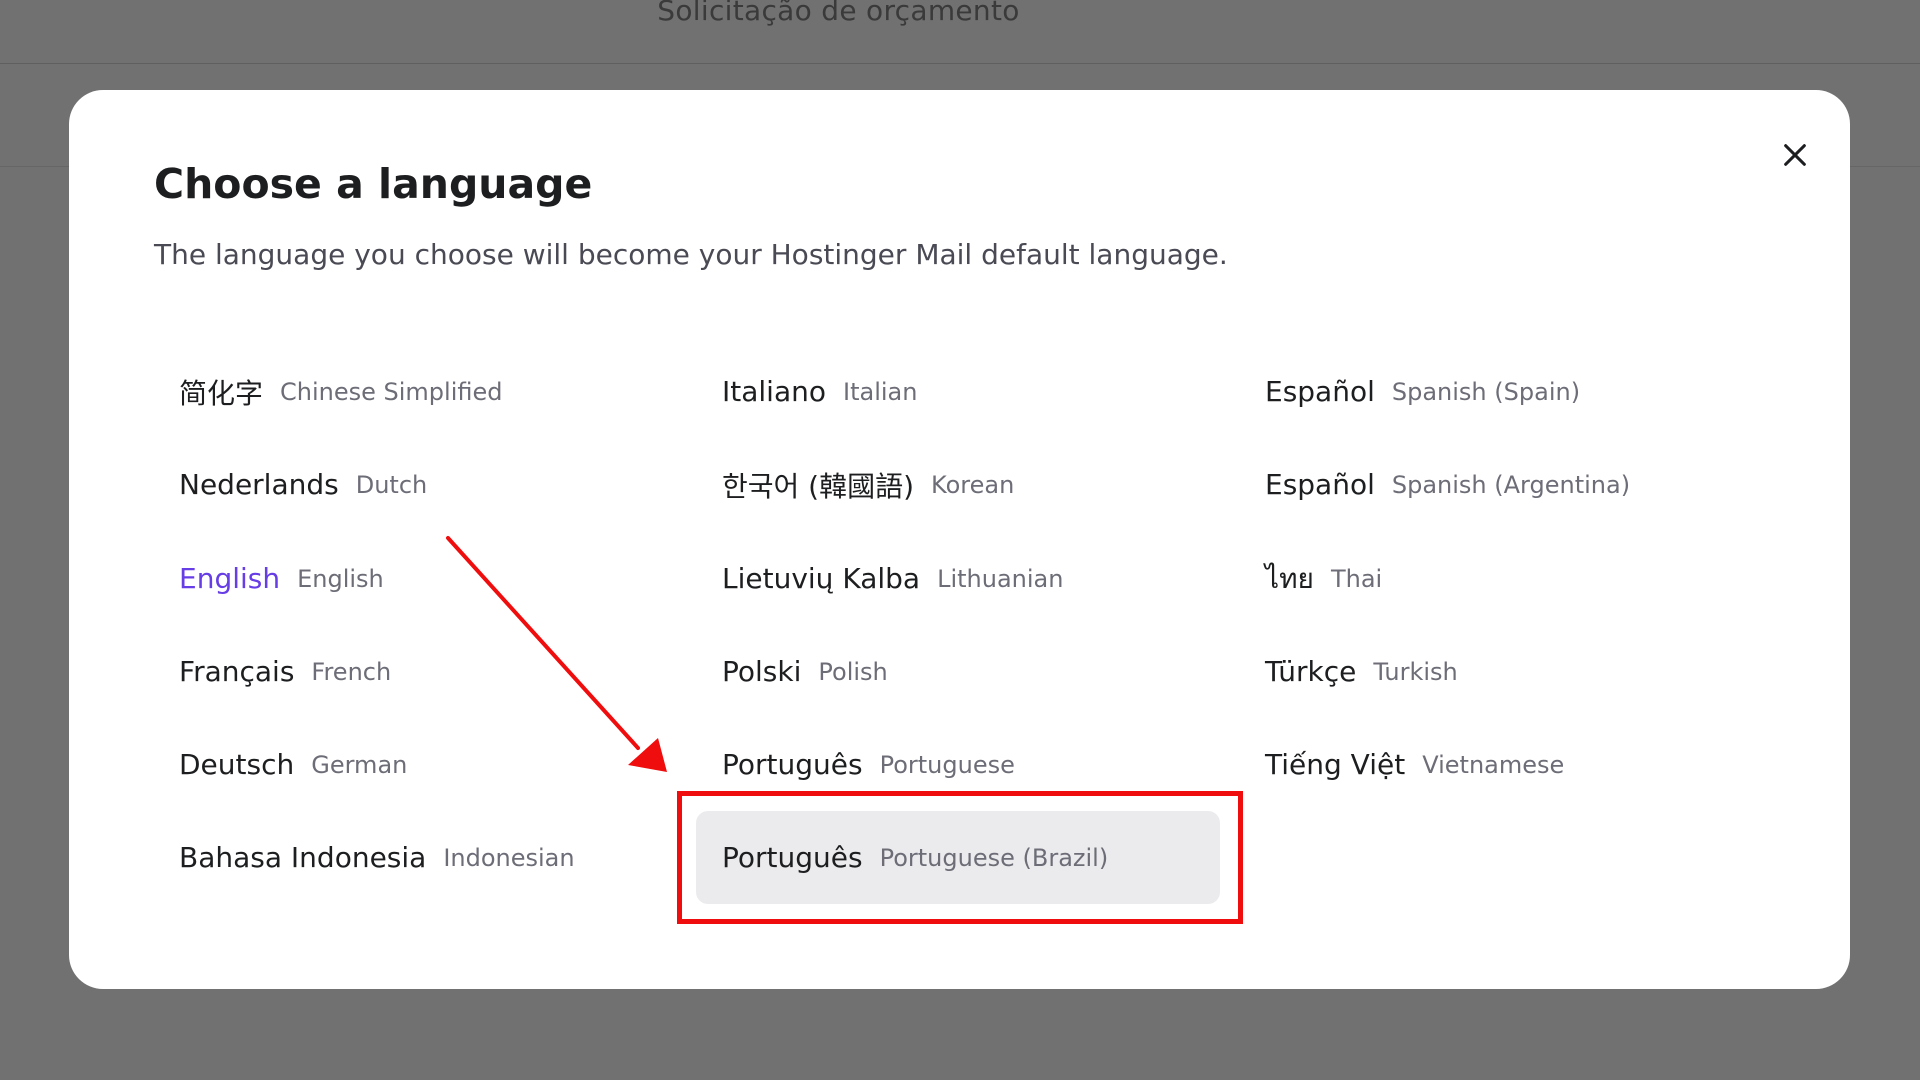 This screenshot has height=1080, width=1920. I want to click on language-option-lithuanian: Lietuvių Kalba Lithuanian, so click(958, 578).